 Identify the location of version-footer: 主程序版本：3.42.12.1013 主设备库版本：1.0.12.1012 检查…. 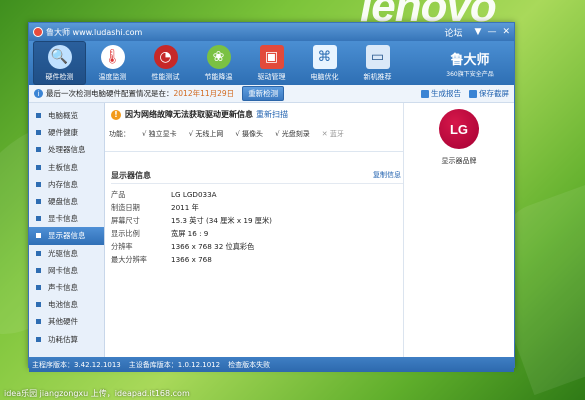
(271, 364).